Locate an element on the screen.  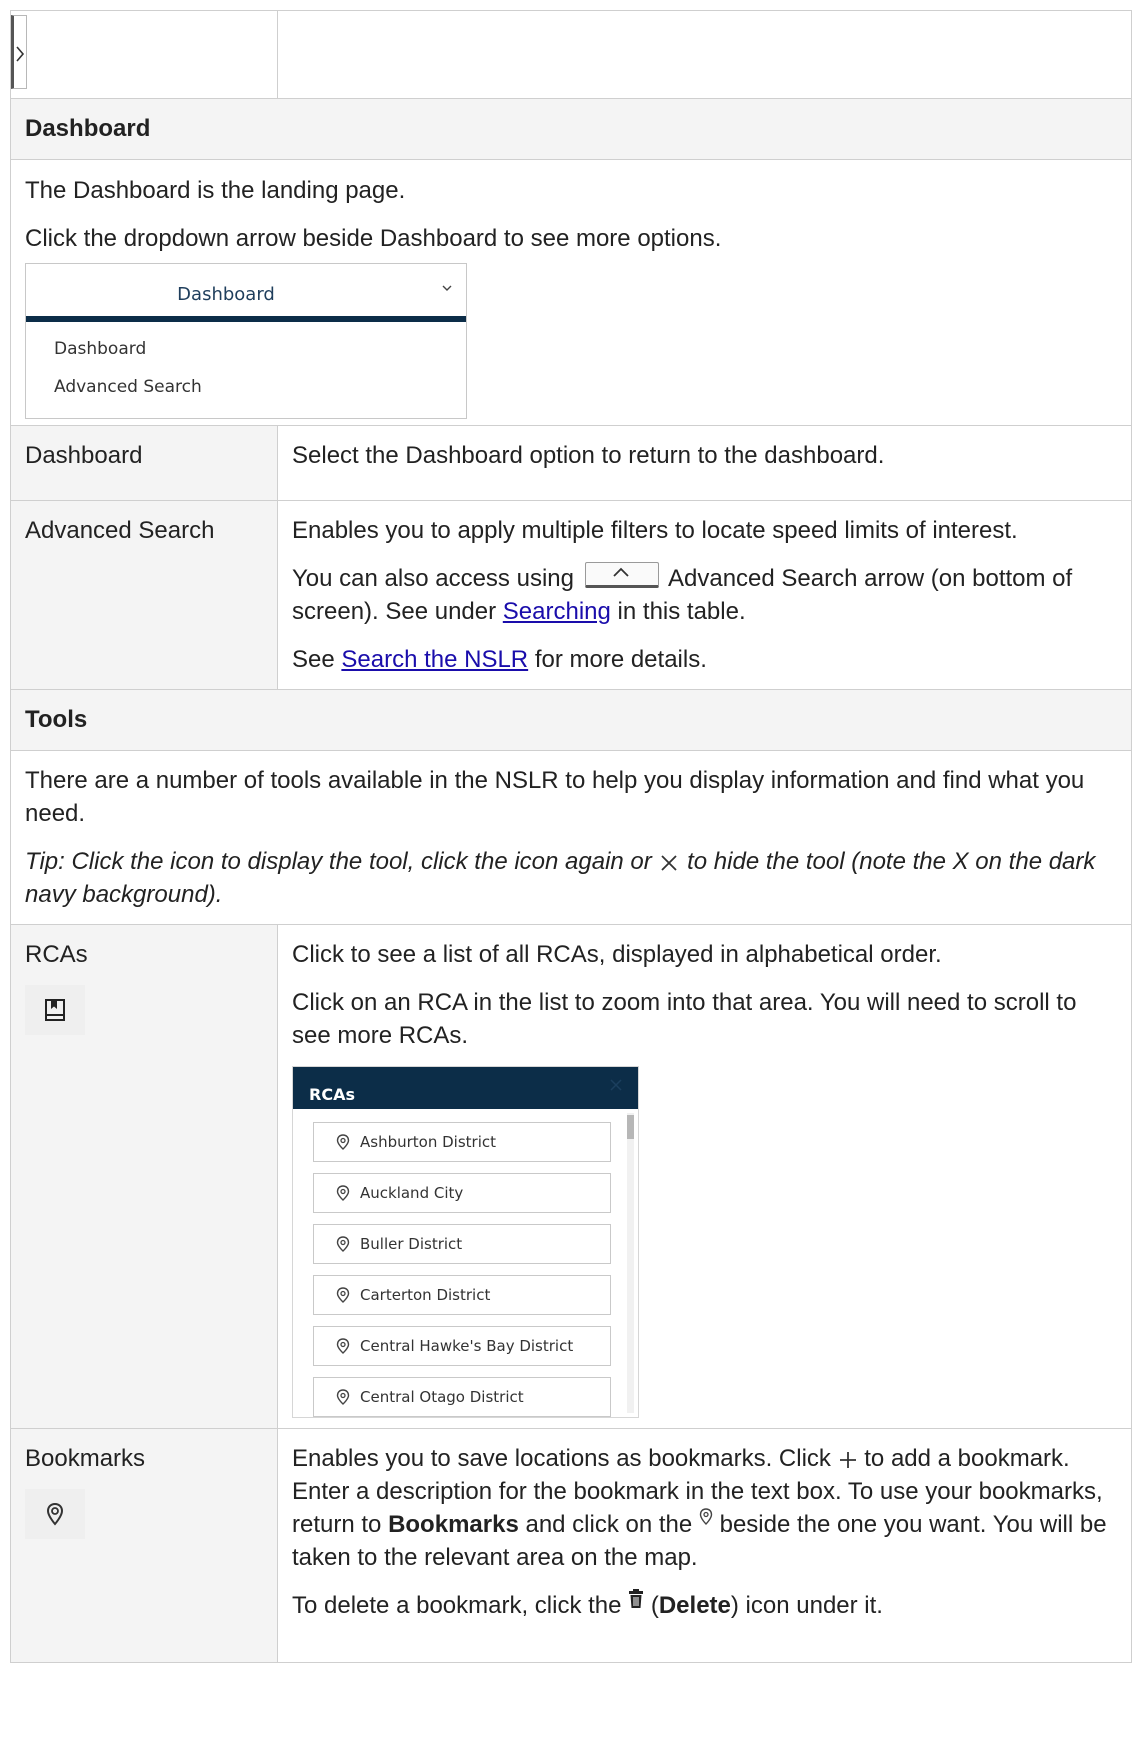
dropdown-selected-label: Dashboard is located at coordinates (226, 294).